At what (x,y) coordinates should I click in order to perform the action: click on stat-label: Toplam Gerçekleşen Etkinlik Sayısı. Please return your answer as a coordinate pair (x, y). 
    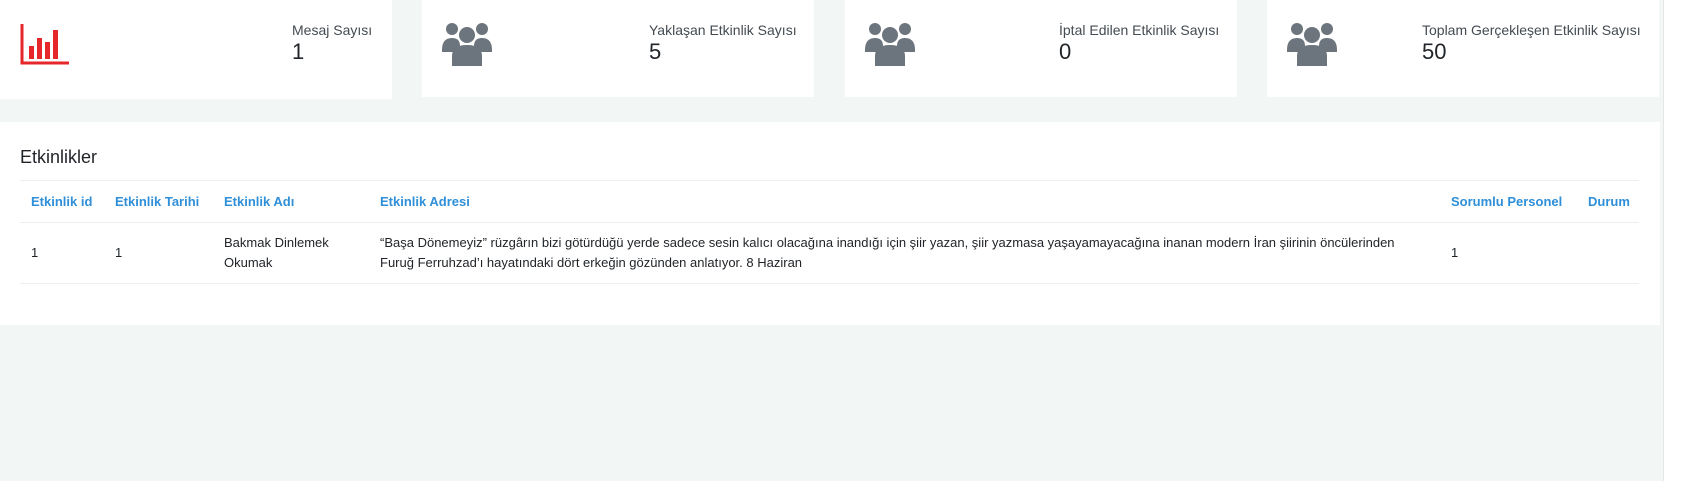
    Looking at the image, I should click on (1531, 30).